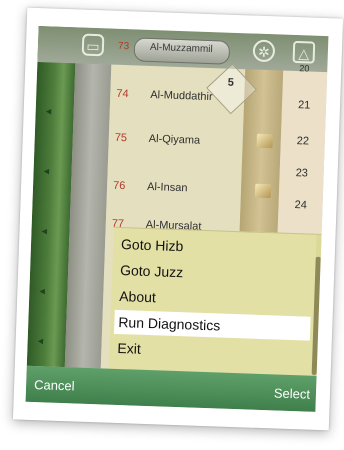  Describe the element at coordinates (211, 351) in the screenshot. I see `menu-item-exit: Exit` at that location.